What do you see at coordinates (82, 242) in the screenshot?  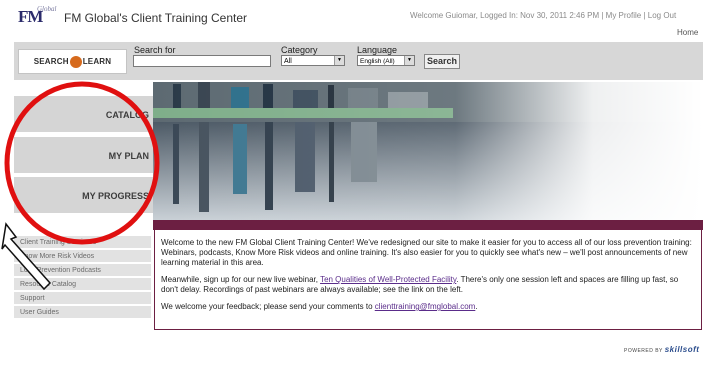 I see `submenu-client-training-seminars: Client Training Seminars` at bounding box center [82, 242].